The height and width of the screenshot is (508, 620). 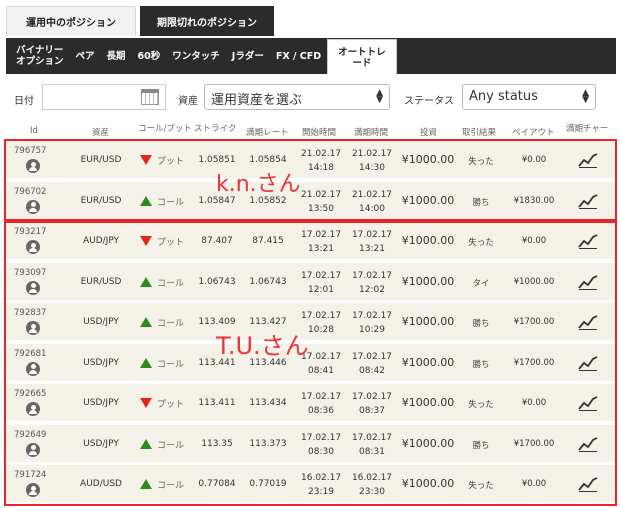 What do you see at coordinates (372, 194) in the screenshot?
I see `end-date: 21.02.17` at bounding box center [372, 194].